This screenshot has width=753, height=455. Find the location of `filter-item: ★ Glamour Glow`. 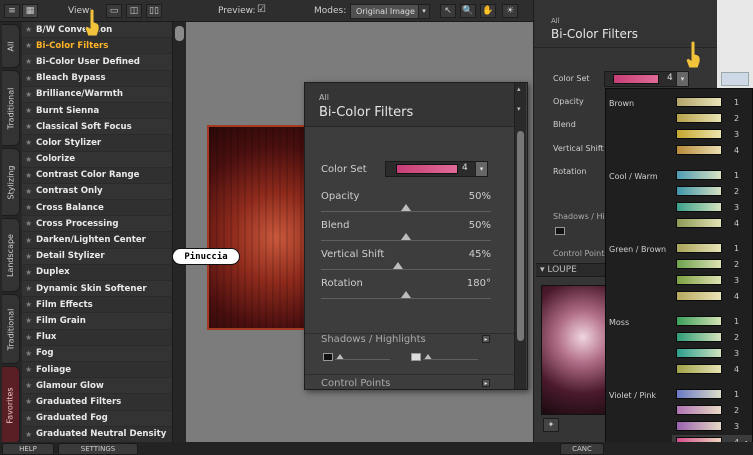

filter-item: ★ Glamour Glow is located at coordinates (97, 386).